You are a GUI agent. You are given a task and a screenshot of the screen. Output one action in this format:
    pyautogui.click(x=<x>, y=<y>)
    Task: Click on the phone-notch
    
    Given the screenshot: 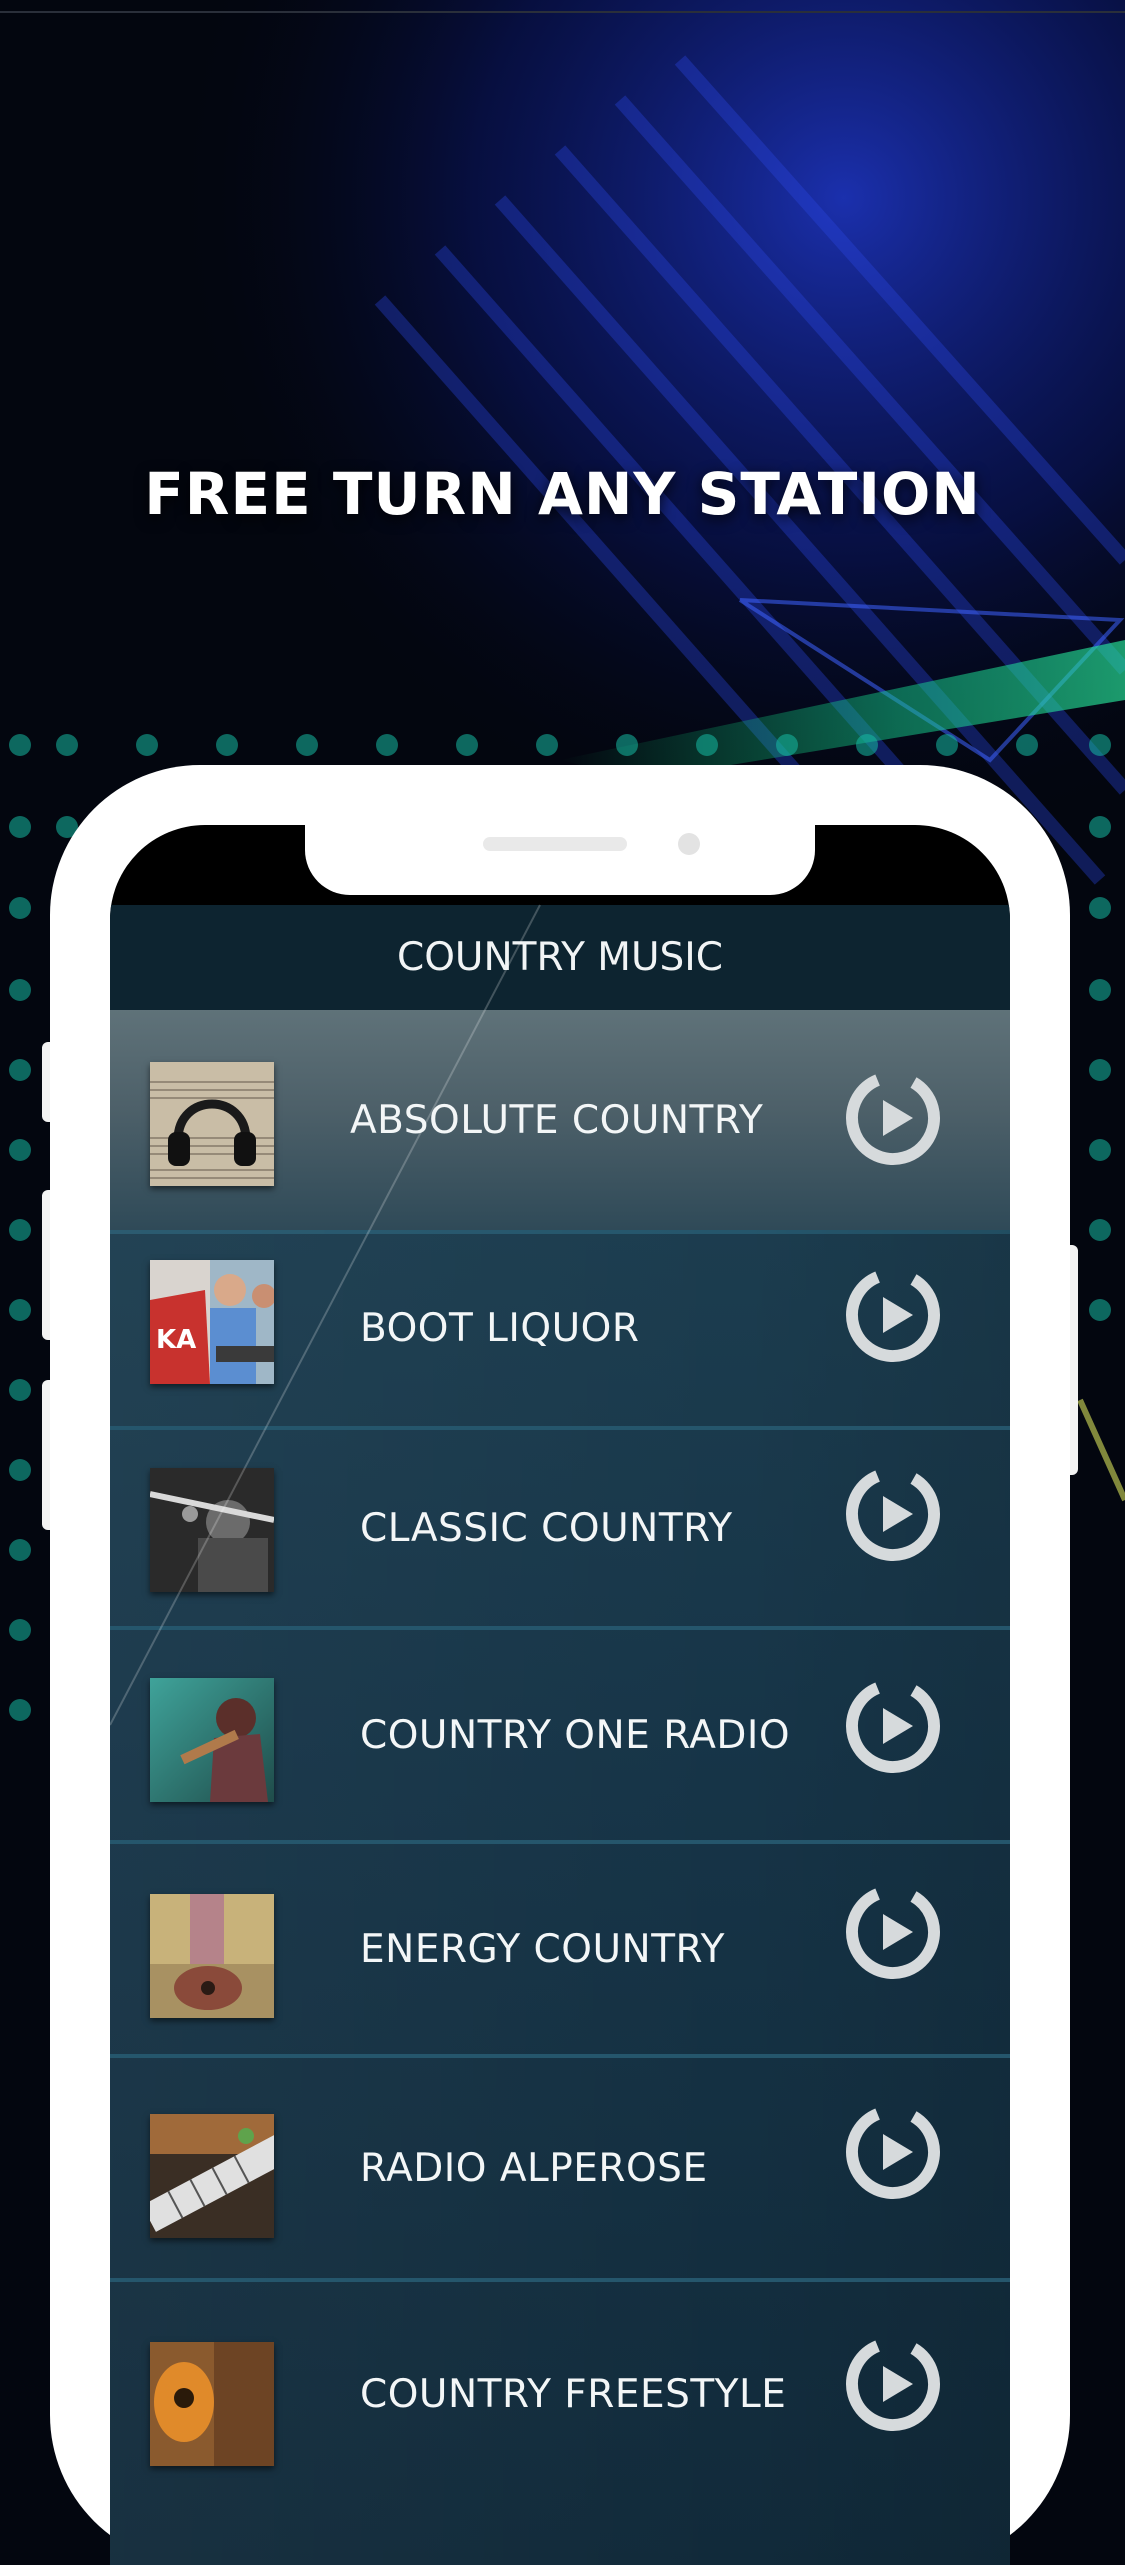 What is the action you would take?
    pyautogui.click(x=560, y=860)
    